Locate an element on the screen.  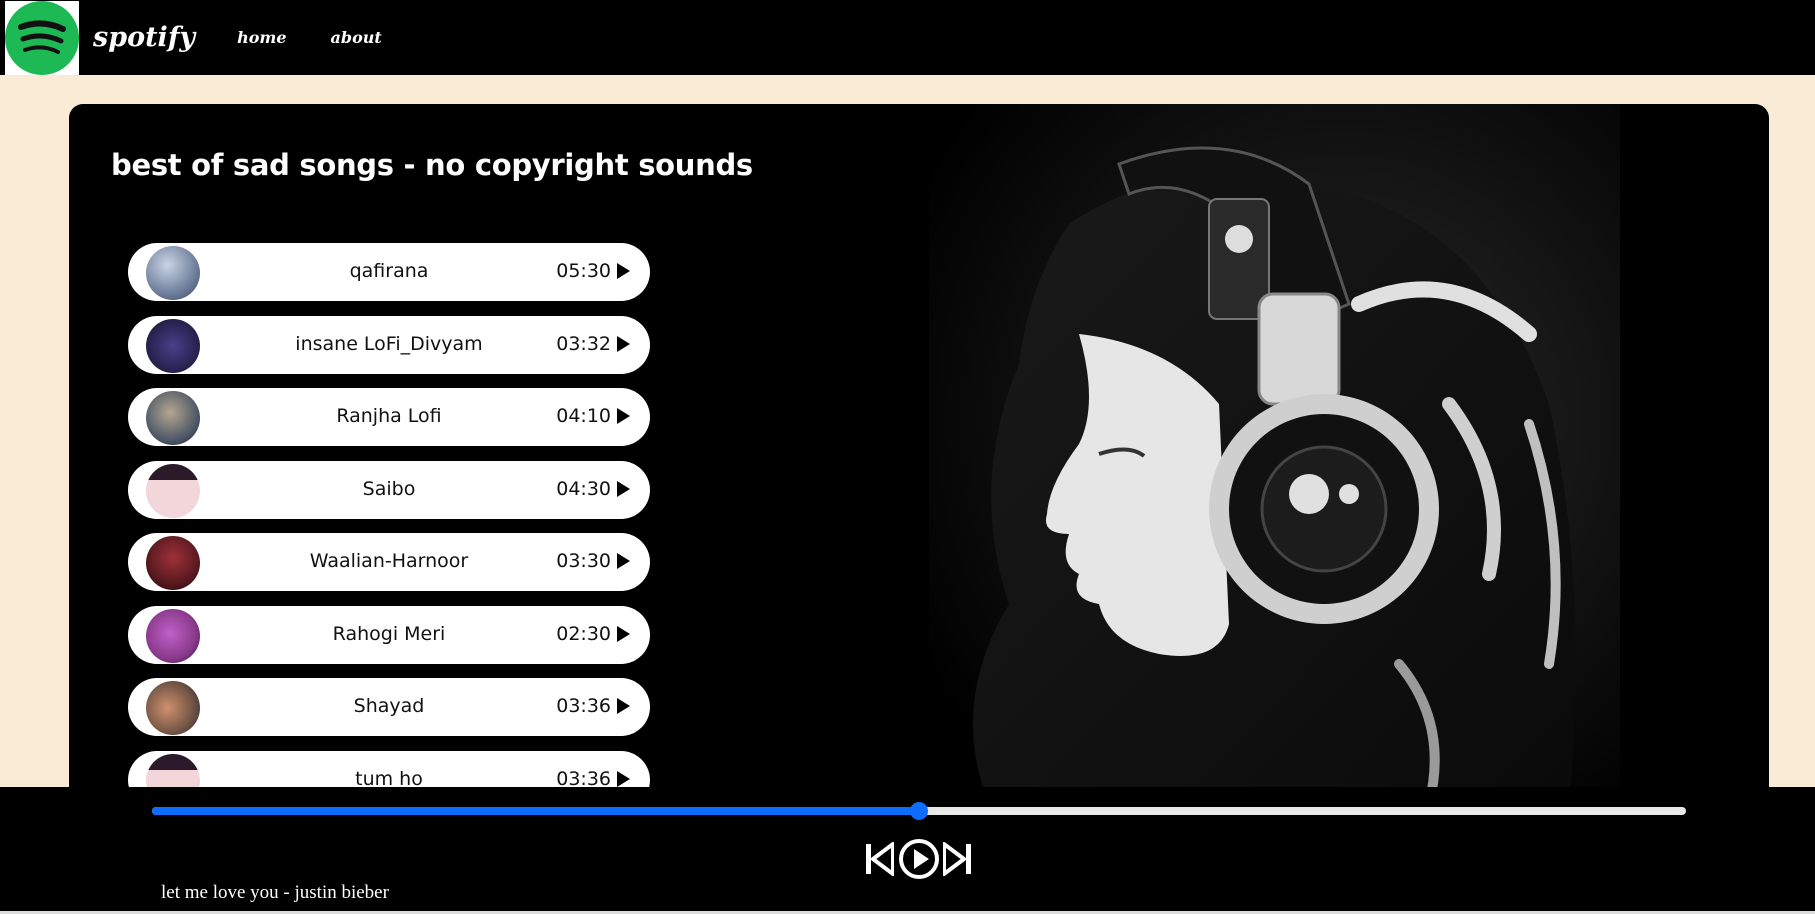
progress-slider is located at coordinates (919, 811).